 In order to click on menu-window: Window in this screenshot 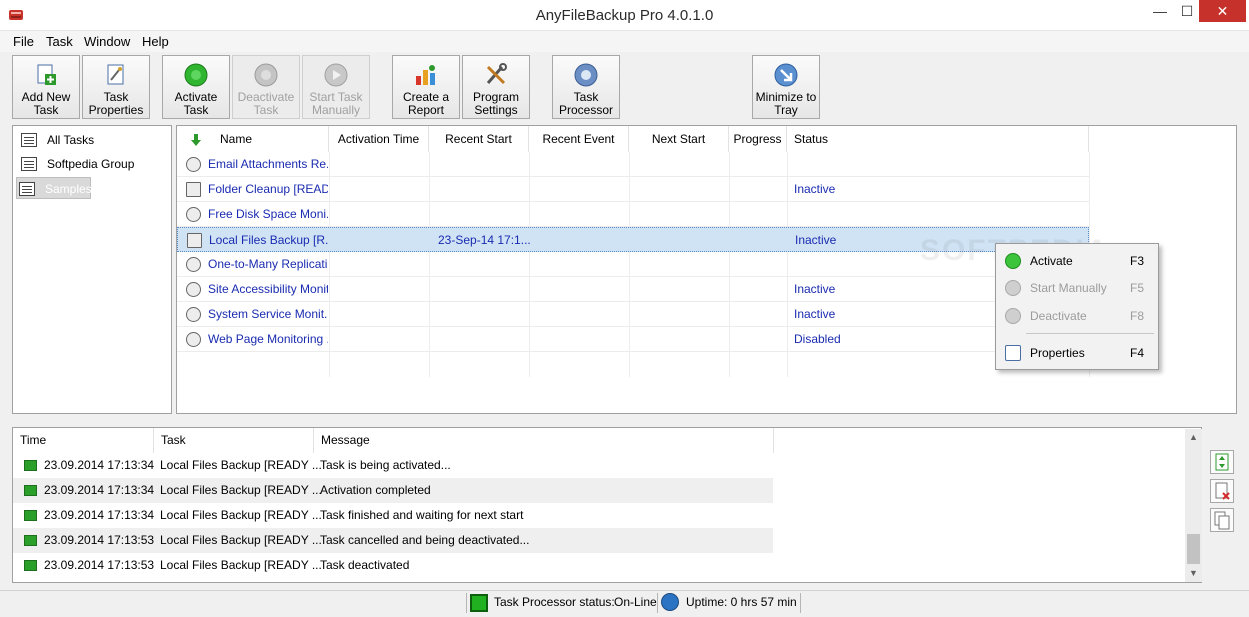, I will do `click(107, 41)`.